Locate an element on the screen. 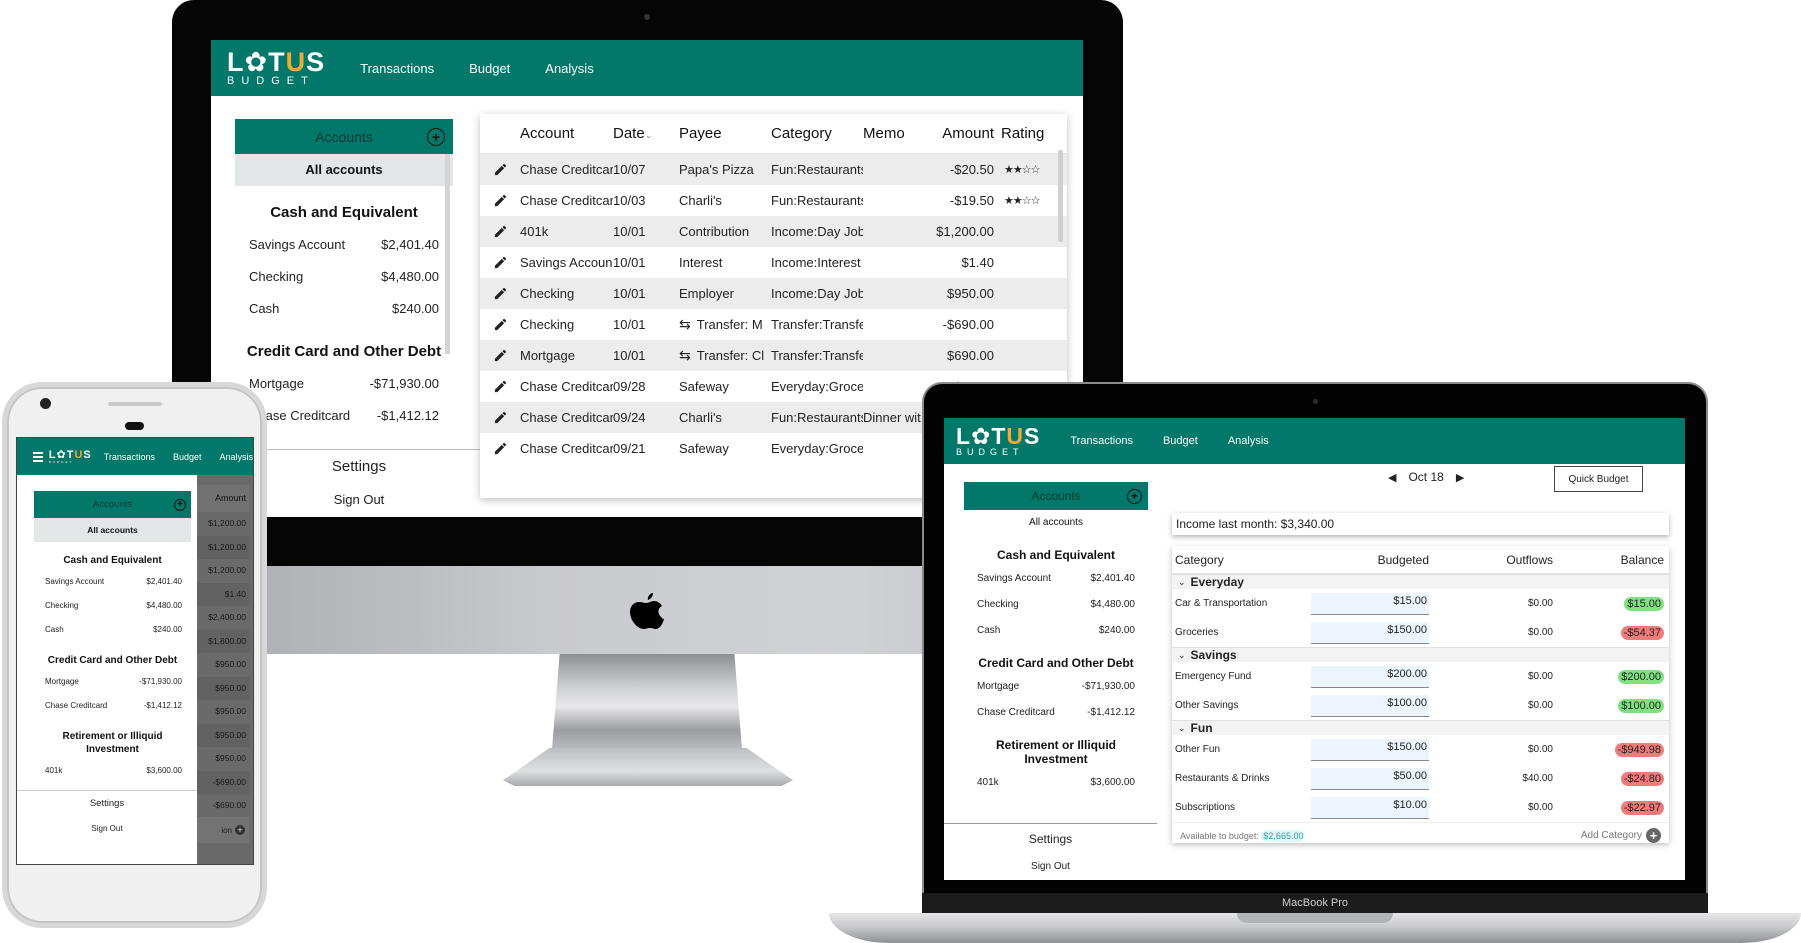 The image size is (1801, 943). budgeted-input: $100.00 is located at coordinates (1370, 705).